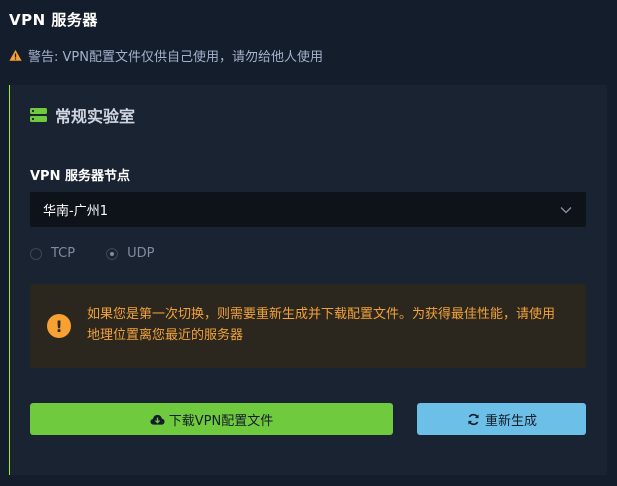 The height and width of the screenshot is (486, 617). Describe the element at coordinates (38, 114) in the screenshot. I see `server-icon` at that location.